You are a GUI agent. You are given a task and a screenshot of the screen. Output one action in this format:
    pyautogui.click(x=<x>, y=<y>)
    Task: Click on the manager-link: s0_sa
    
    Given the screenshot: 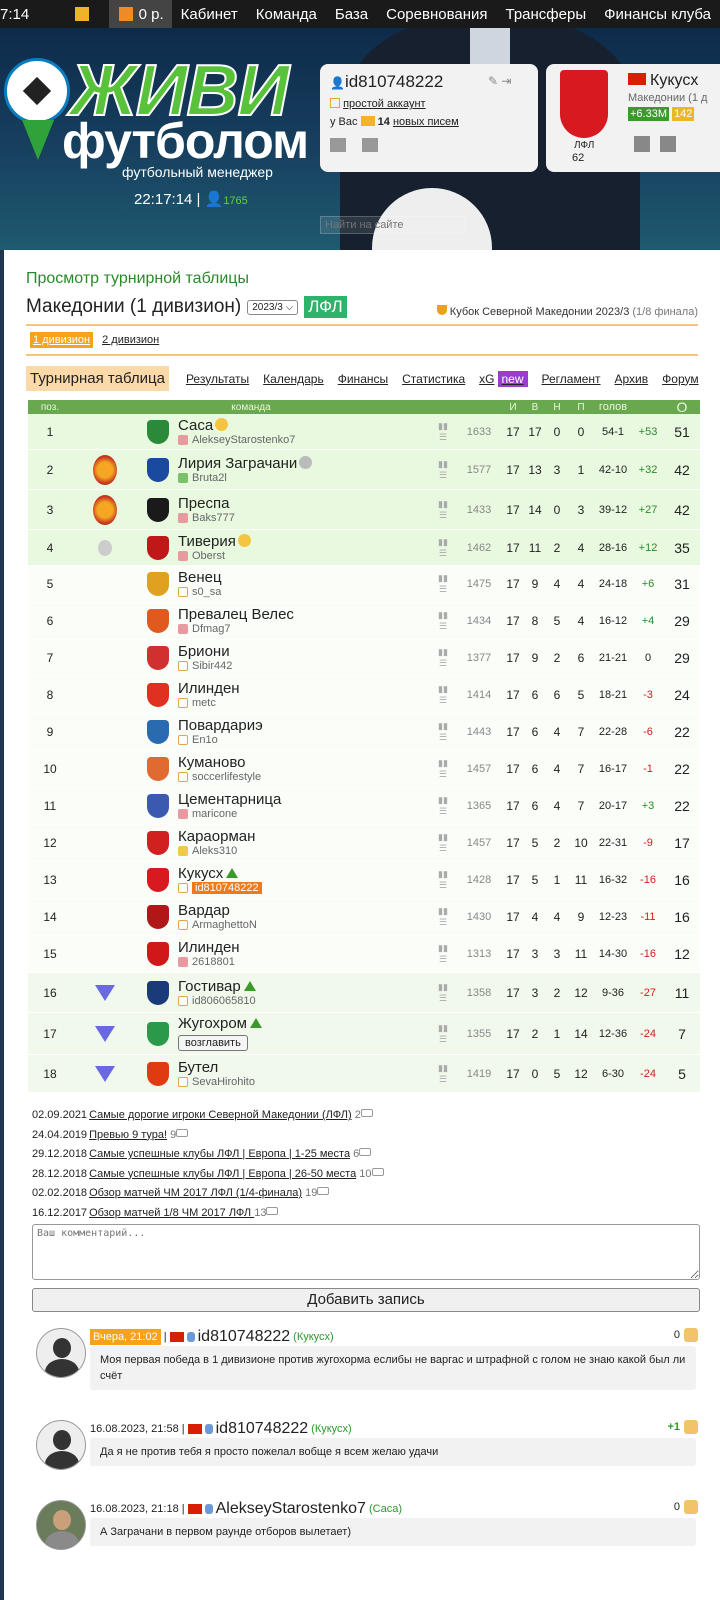 What is the action you would take?
    pyautogui.click(x=206, y=592)
    